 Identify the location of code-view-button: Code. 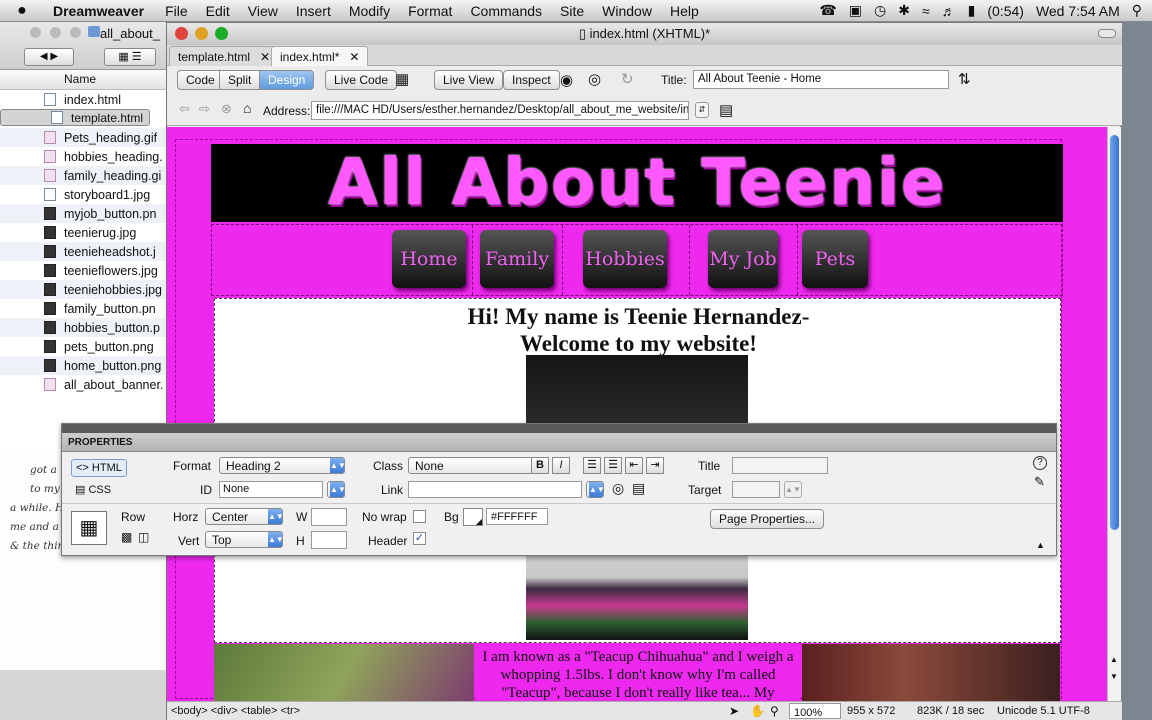
(200, 80).